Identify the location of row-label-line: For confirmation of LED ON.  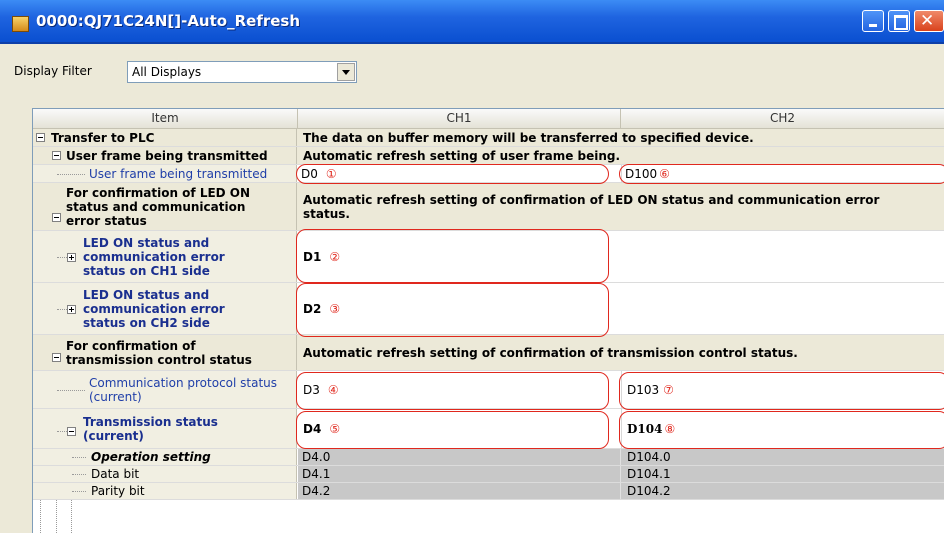
(158, 192).